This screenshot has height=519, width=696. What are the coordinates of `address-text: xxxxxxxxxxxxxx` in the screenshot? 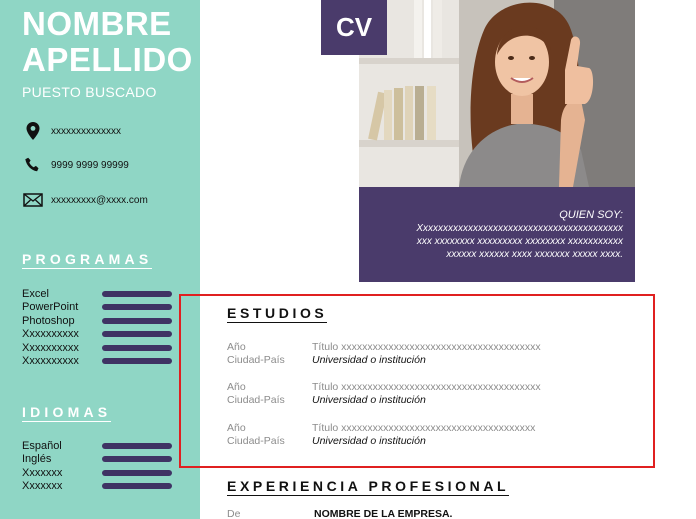 It's located at (86, 131).